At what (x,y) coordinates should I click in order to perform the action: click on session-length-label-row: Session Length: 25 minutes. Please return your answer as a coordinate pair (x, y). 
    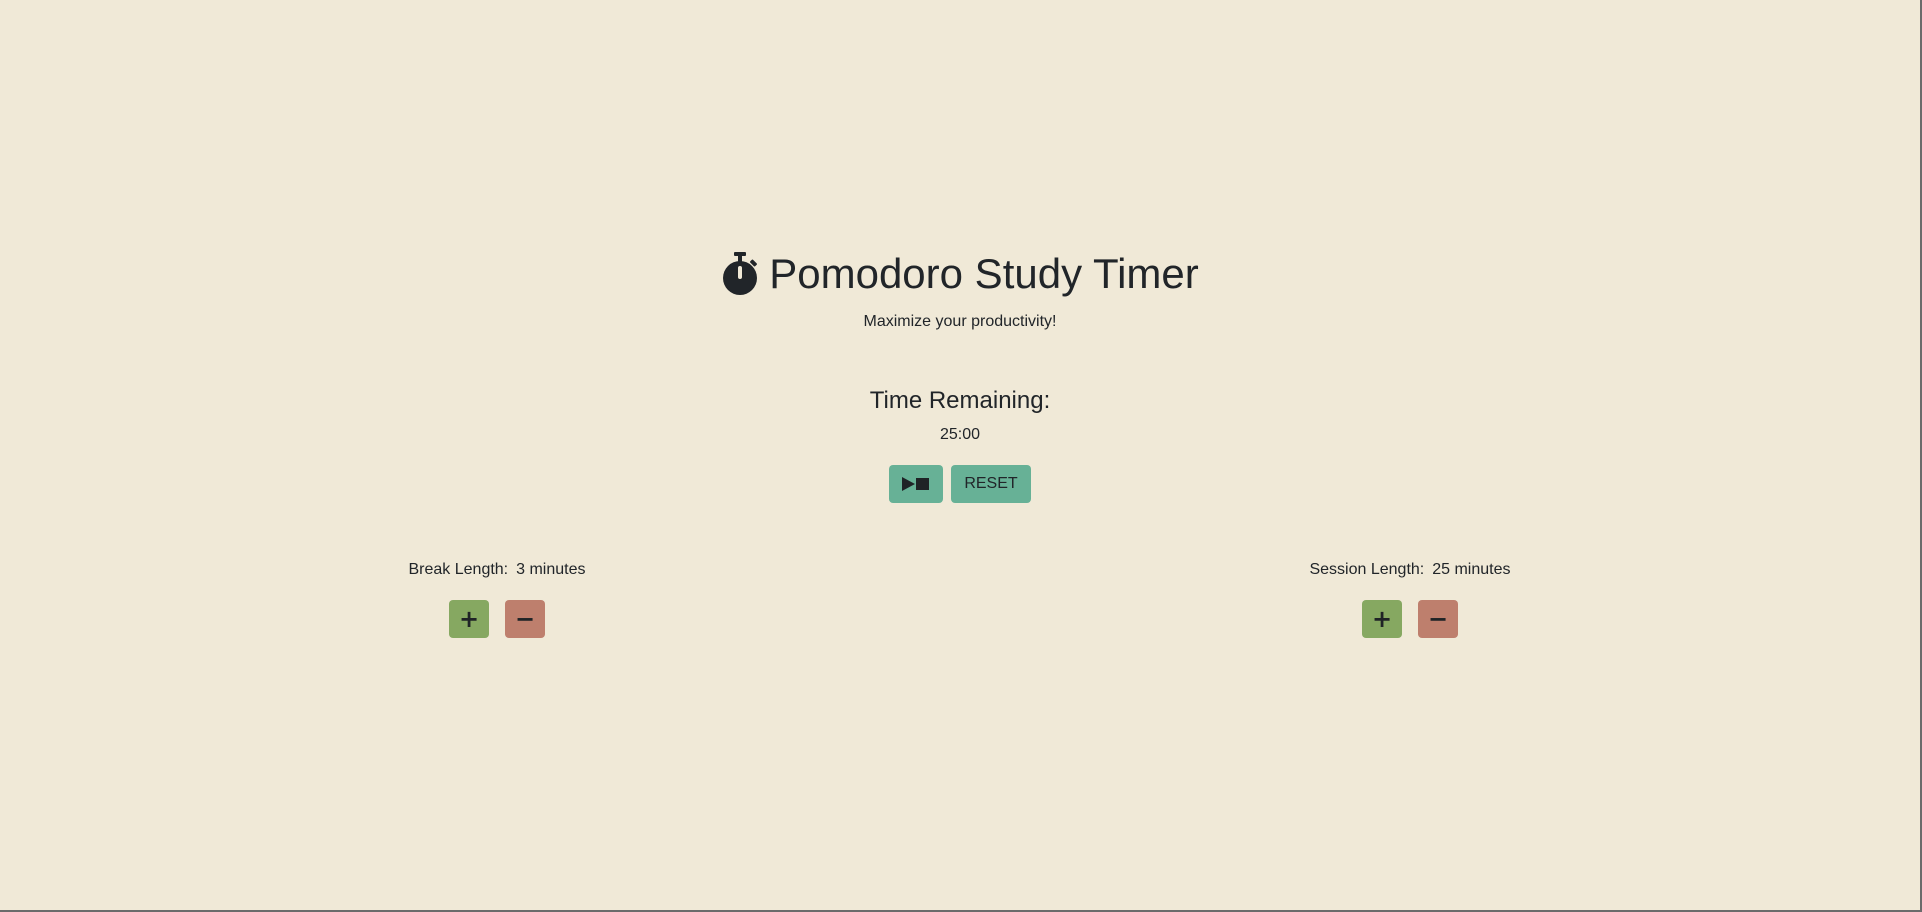
    Looking at the image, I should click on (1410, 570).